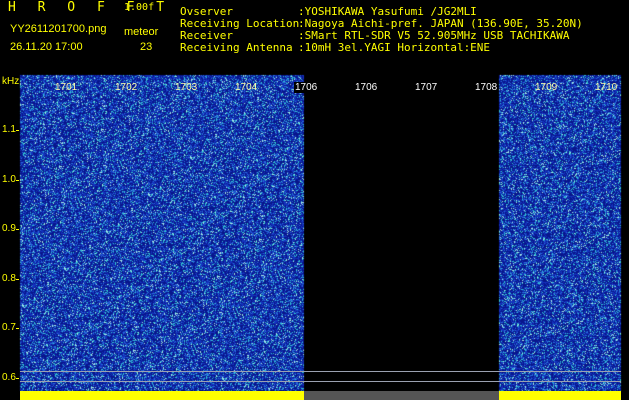  Describe the element at coordinates (58, 29) in the screenshot. I see `file-name: YY2611201700.png` at that location.